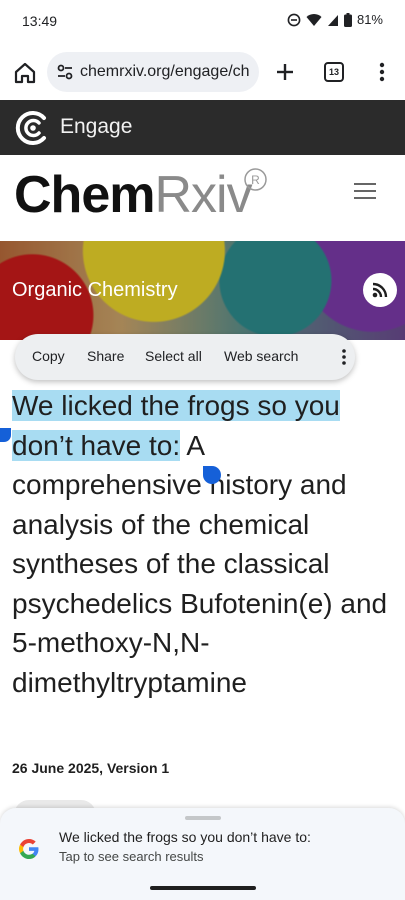  Describe the element at coordinates (165, 72) in the screenshot. I see `url-text: chemrxiv.org/engage/ch` at that location.